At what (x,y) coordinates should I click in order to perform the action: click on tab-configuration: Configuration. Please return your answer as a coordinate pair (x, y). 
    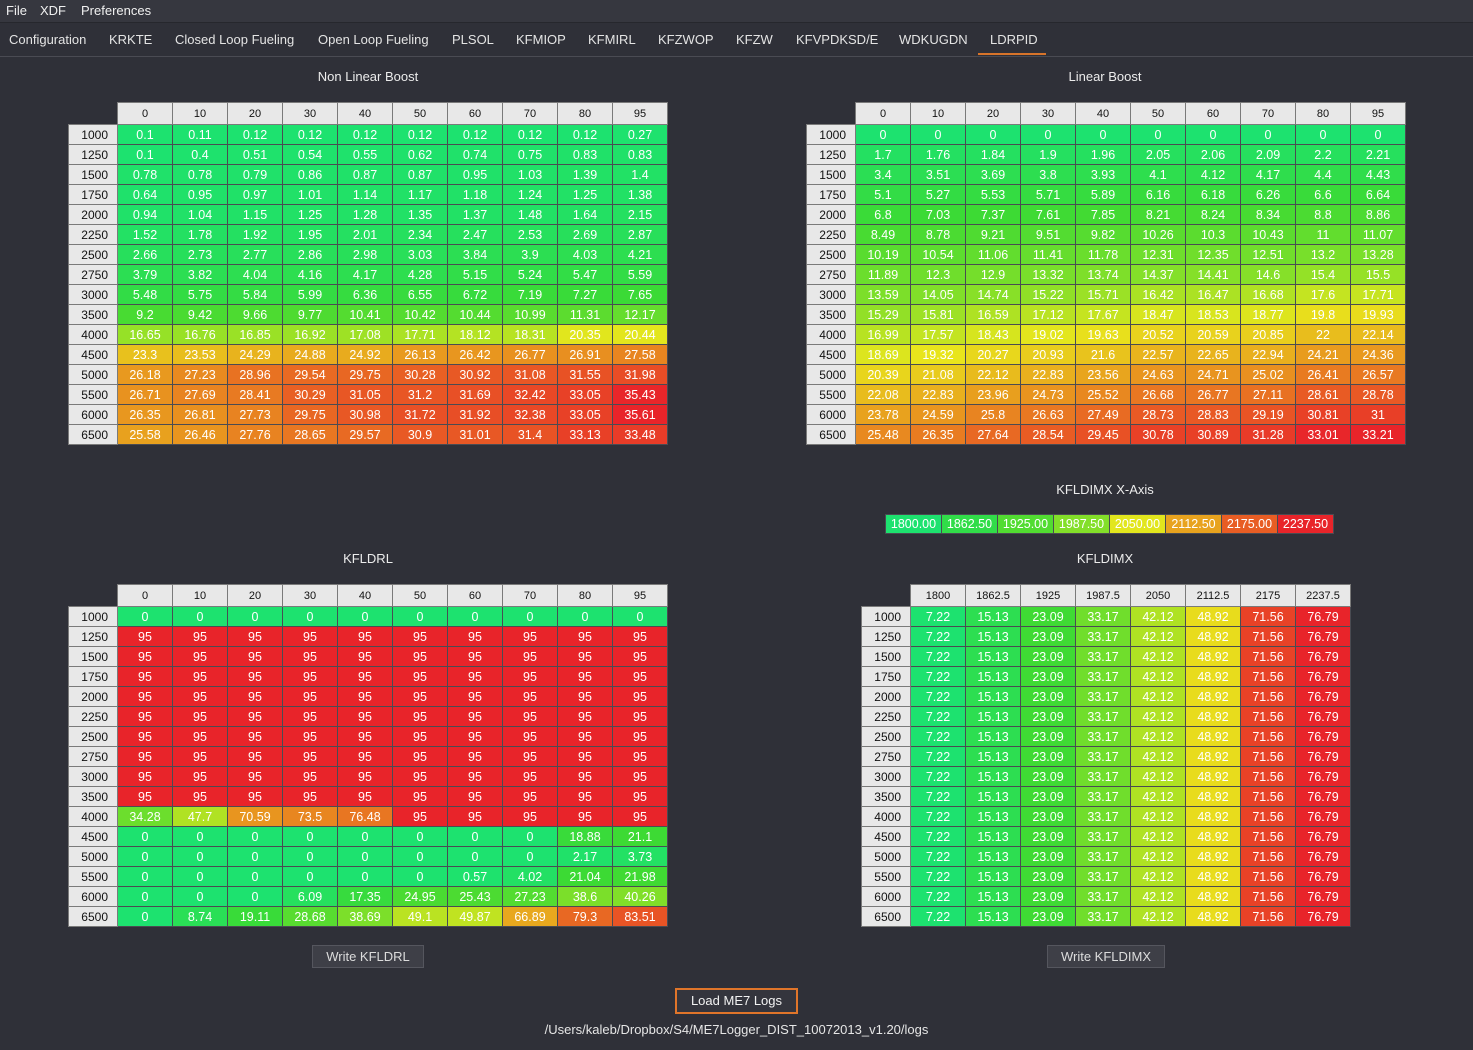
    Looking at the image, I should click on (47, 39).